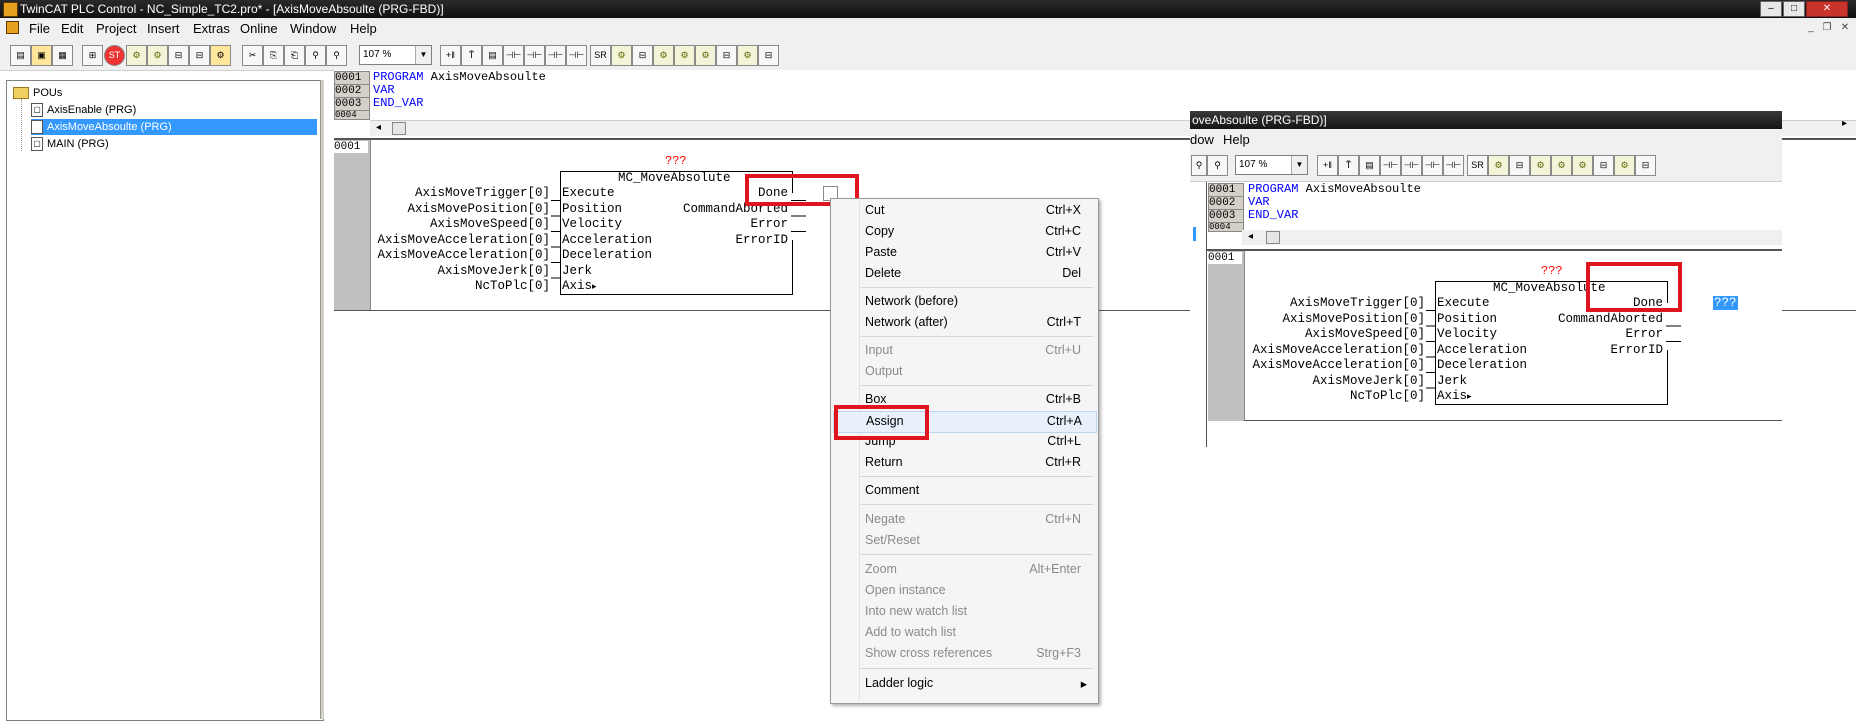 The image size is (1856, 721). I want to click on logout-icon: ⚙, so click(157, 55).